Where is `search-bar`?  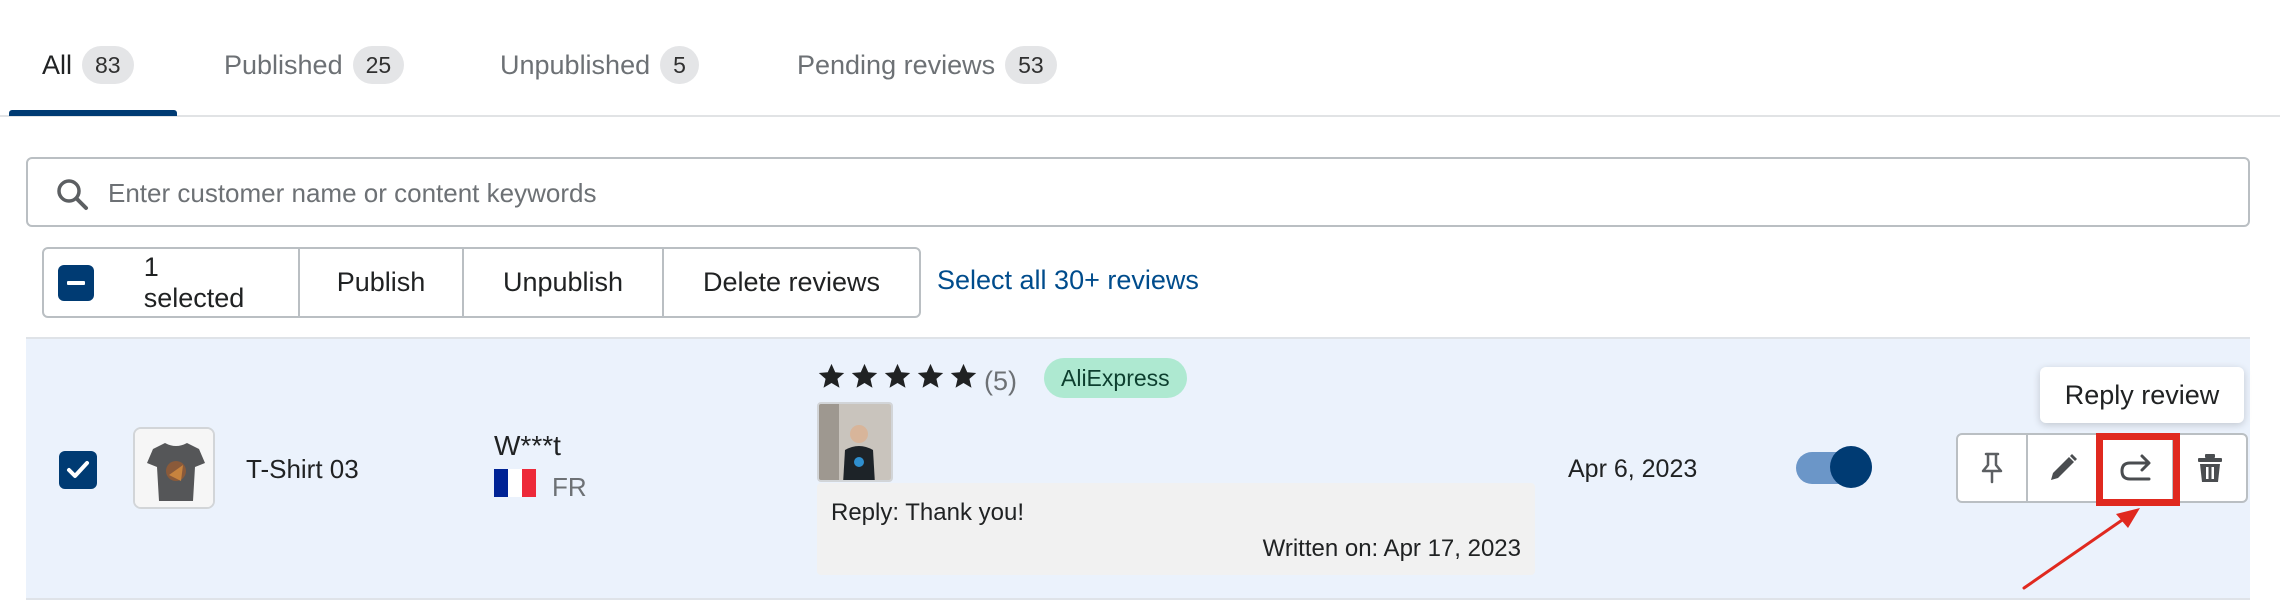 search-bar is located at coordinates (1138, 192).